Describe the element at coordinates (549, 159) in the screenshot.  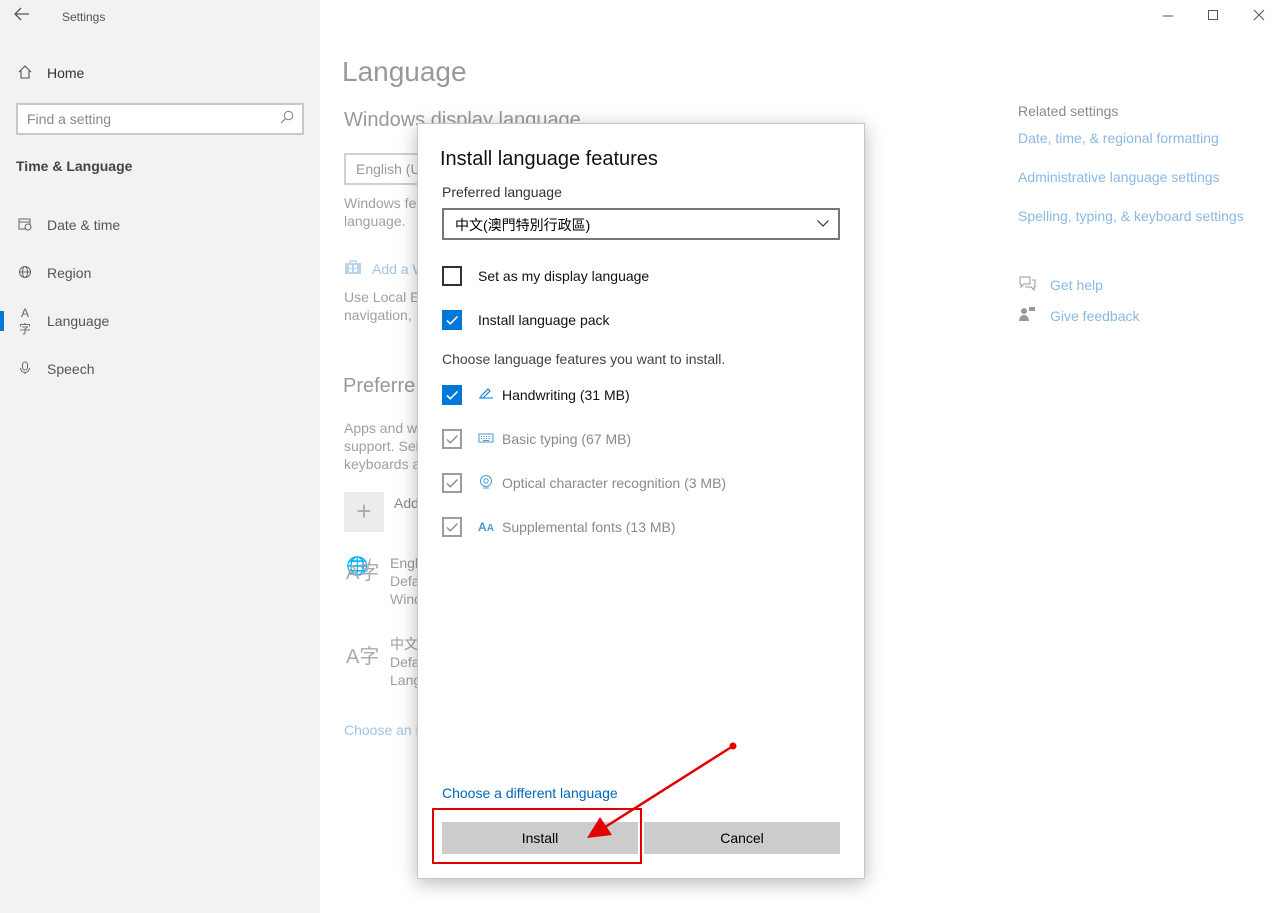
I see `dialog-title: Install language features` at that location.